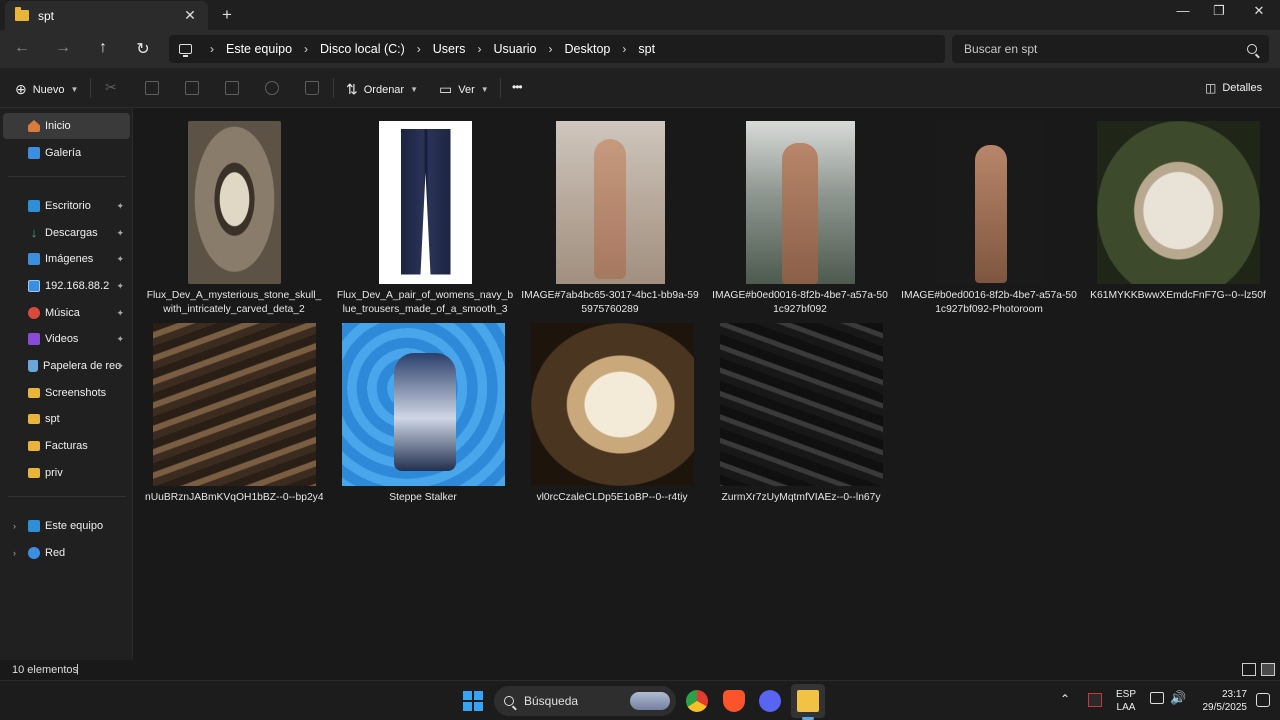 This screenshot has width=1280, height=720. I want to click on file-tile: Steppe Stalker, so click(423, 418).